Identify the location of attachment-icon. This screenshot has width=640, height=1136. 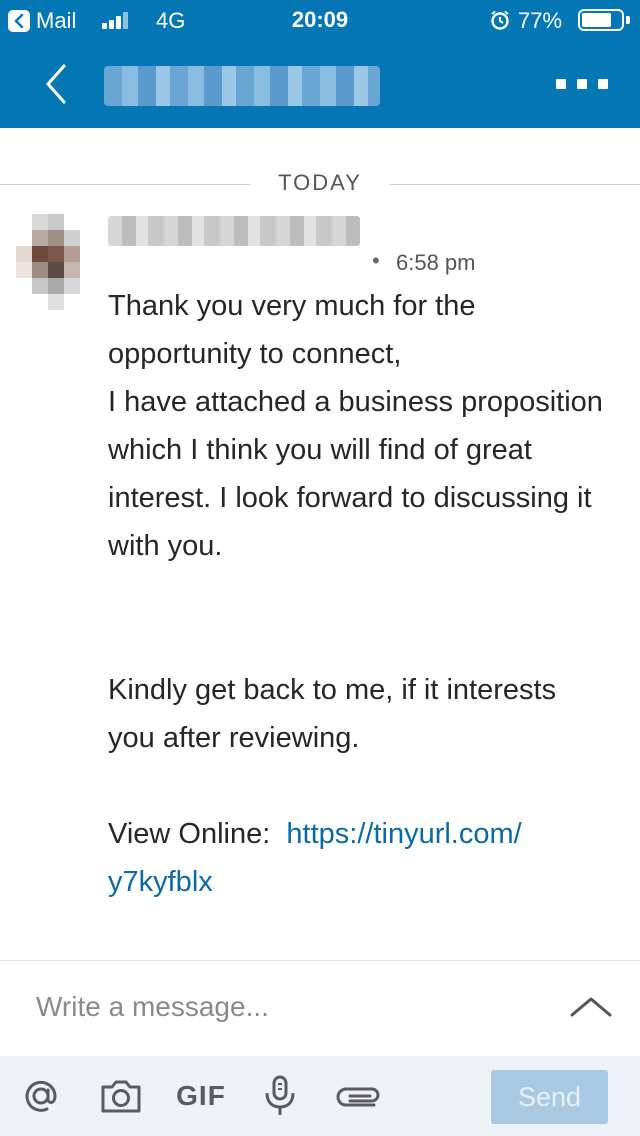
(358, 1097).